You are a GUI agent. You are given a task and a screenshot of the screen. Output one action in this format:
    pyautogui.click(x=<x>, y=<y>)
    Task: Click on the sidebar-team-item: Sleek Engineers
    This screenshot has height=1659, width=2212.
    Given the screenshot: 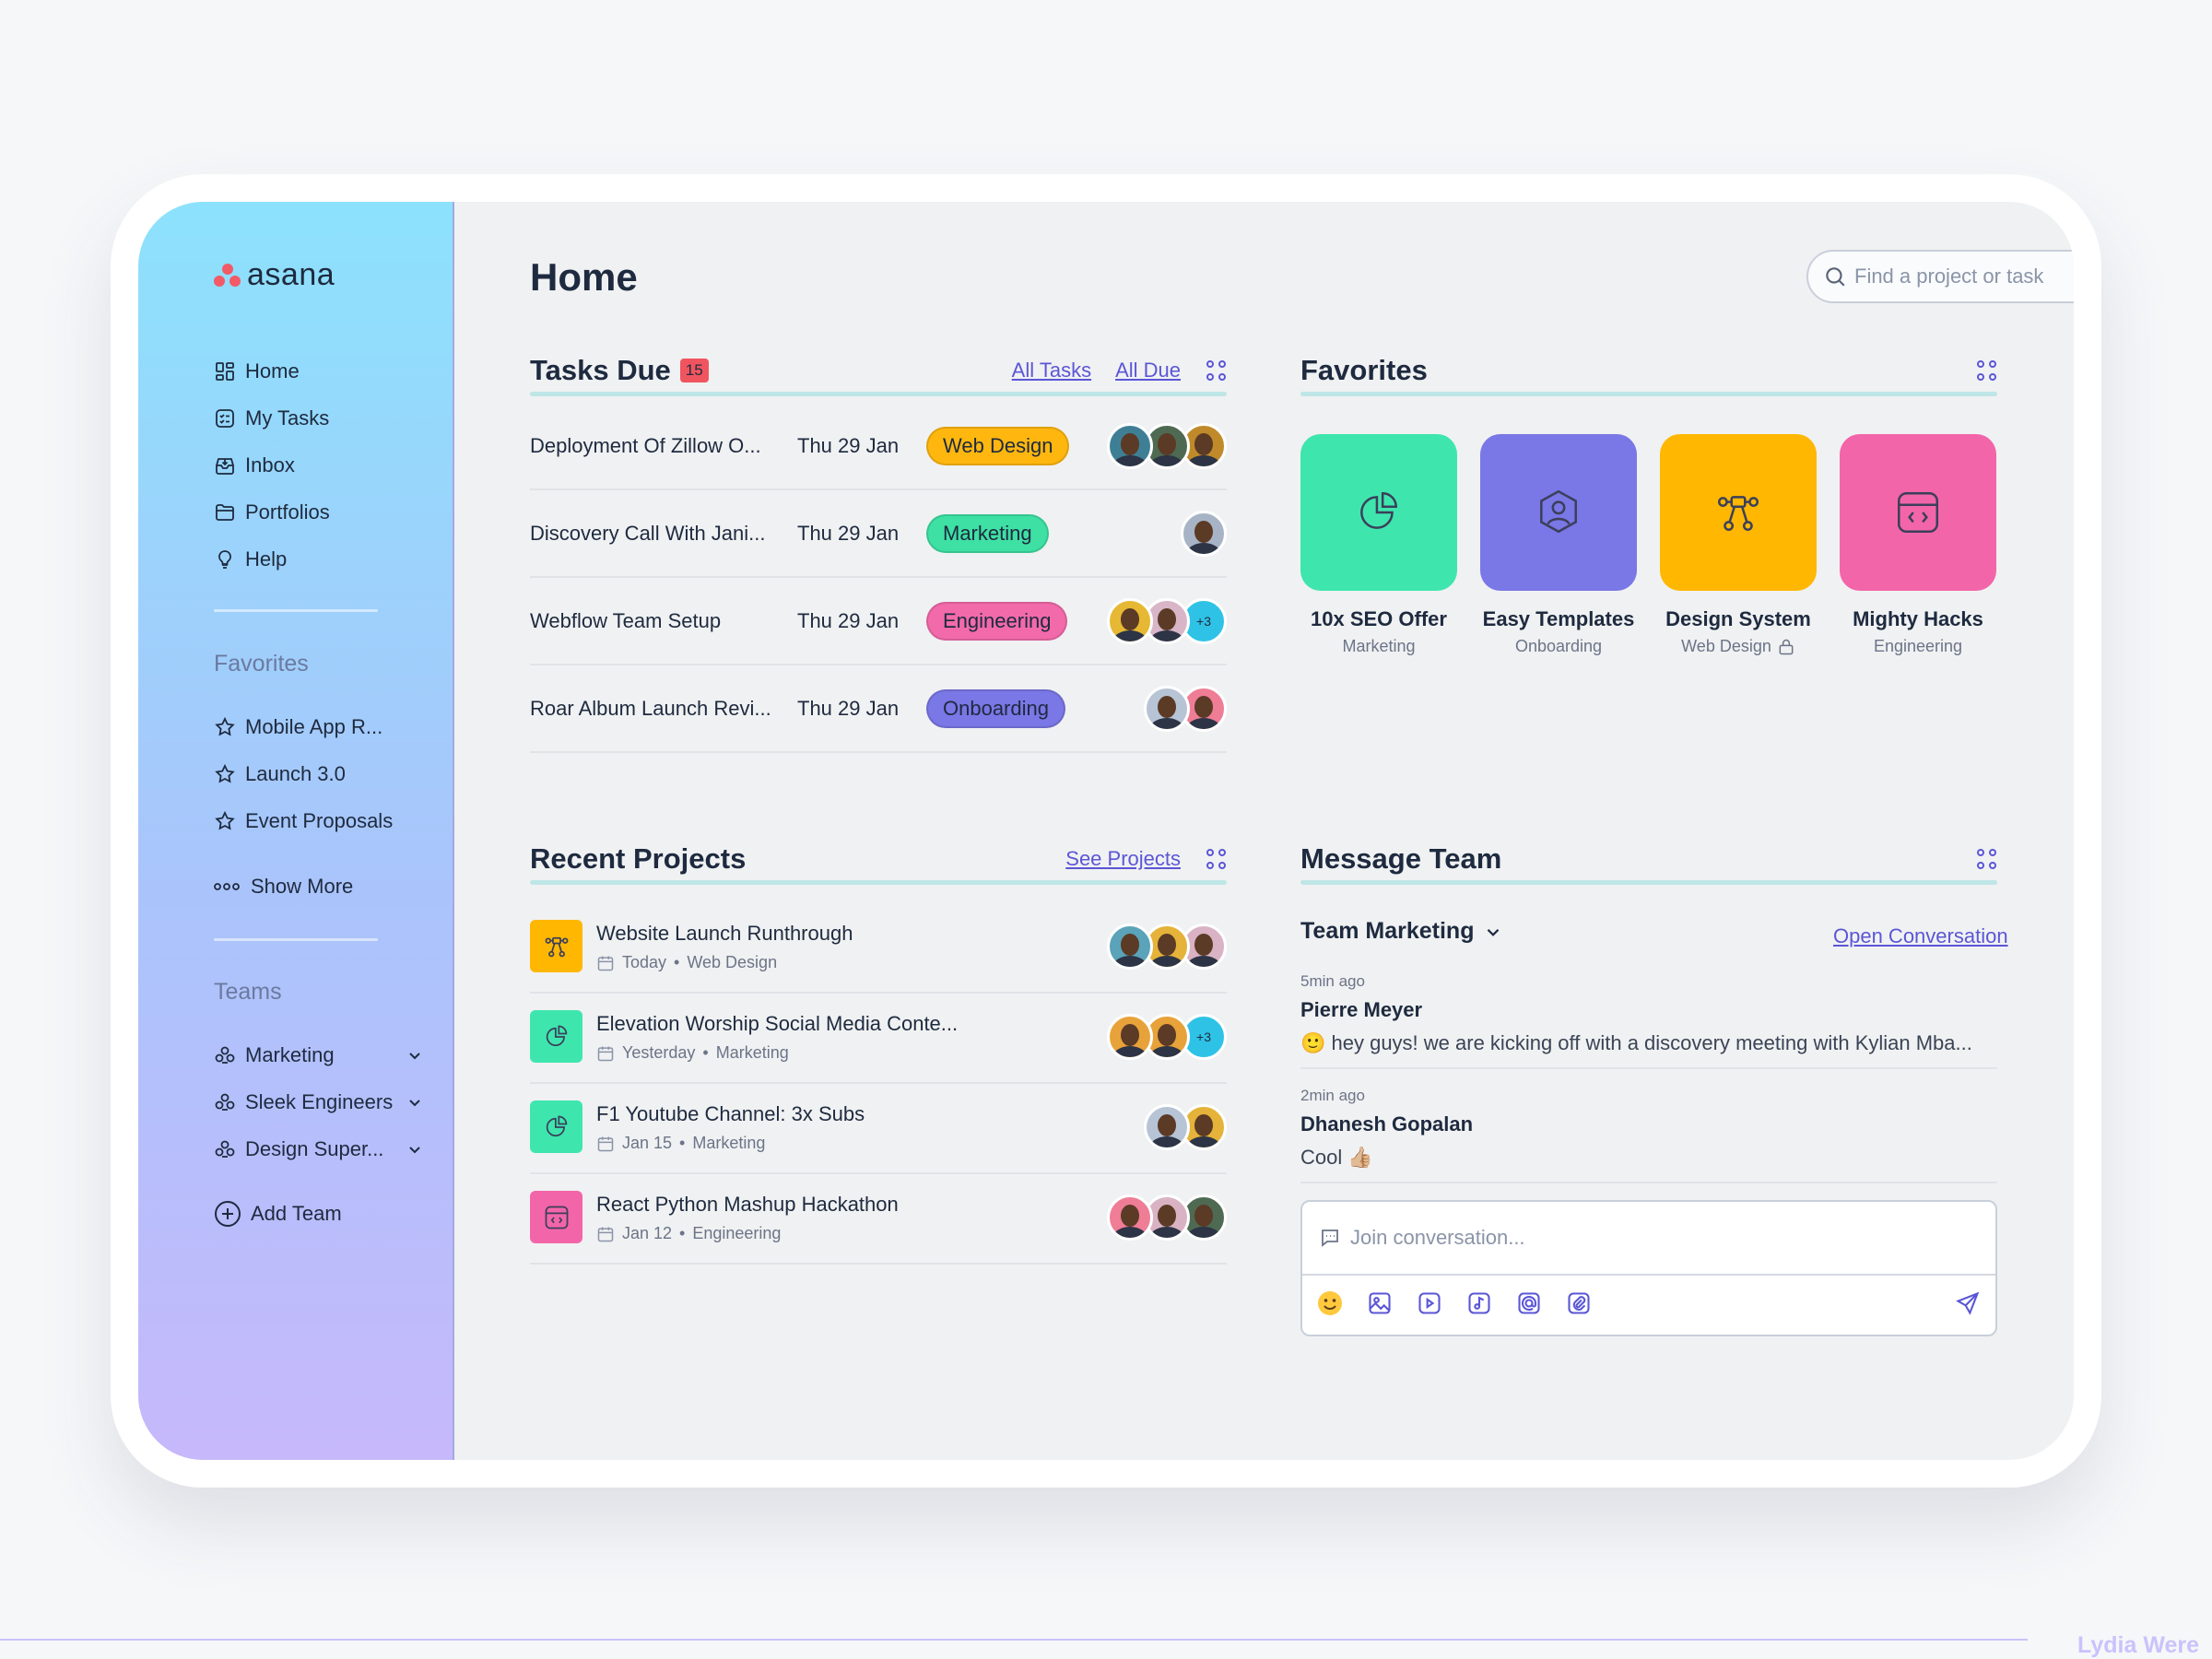 What is the action you would take?
    pyautogui.click(x=319, y=1102)
    